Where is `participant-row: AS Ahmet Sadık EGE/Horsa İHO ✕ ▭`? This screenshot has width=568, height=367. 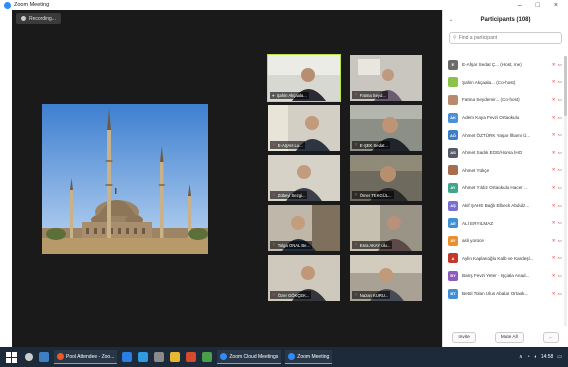 participant-row: AS Ahmet Sadık EGE/Horsa İHO ✕ ▭ is located at coordinates (502, 153).